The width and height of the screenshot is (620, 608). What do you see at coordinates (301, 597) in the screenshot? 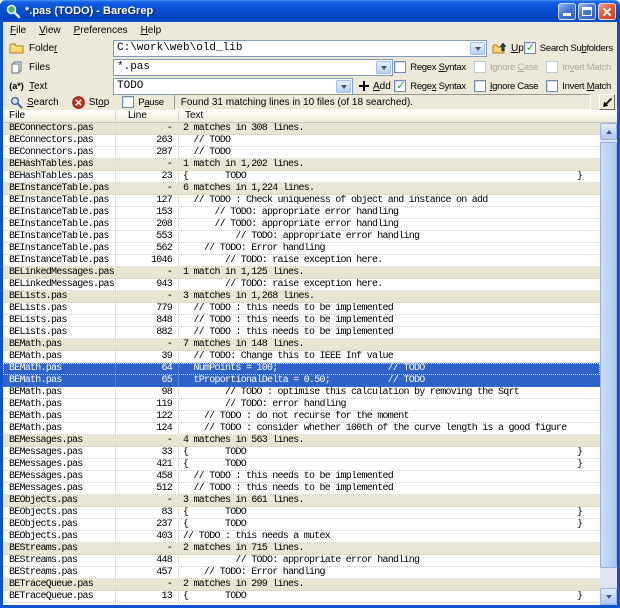
I see `result-row: BETraceQueue.pas 13 { TODO }` at bounding box center [301, 597].